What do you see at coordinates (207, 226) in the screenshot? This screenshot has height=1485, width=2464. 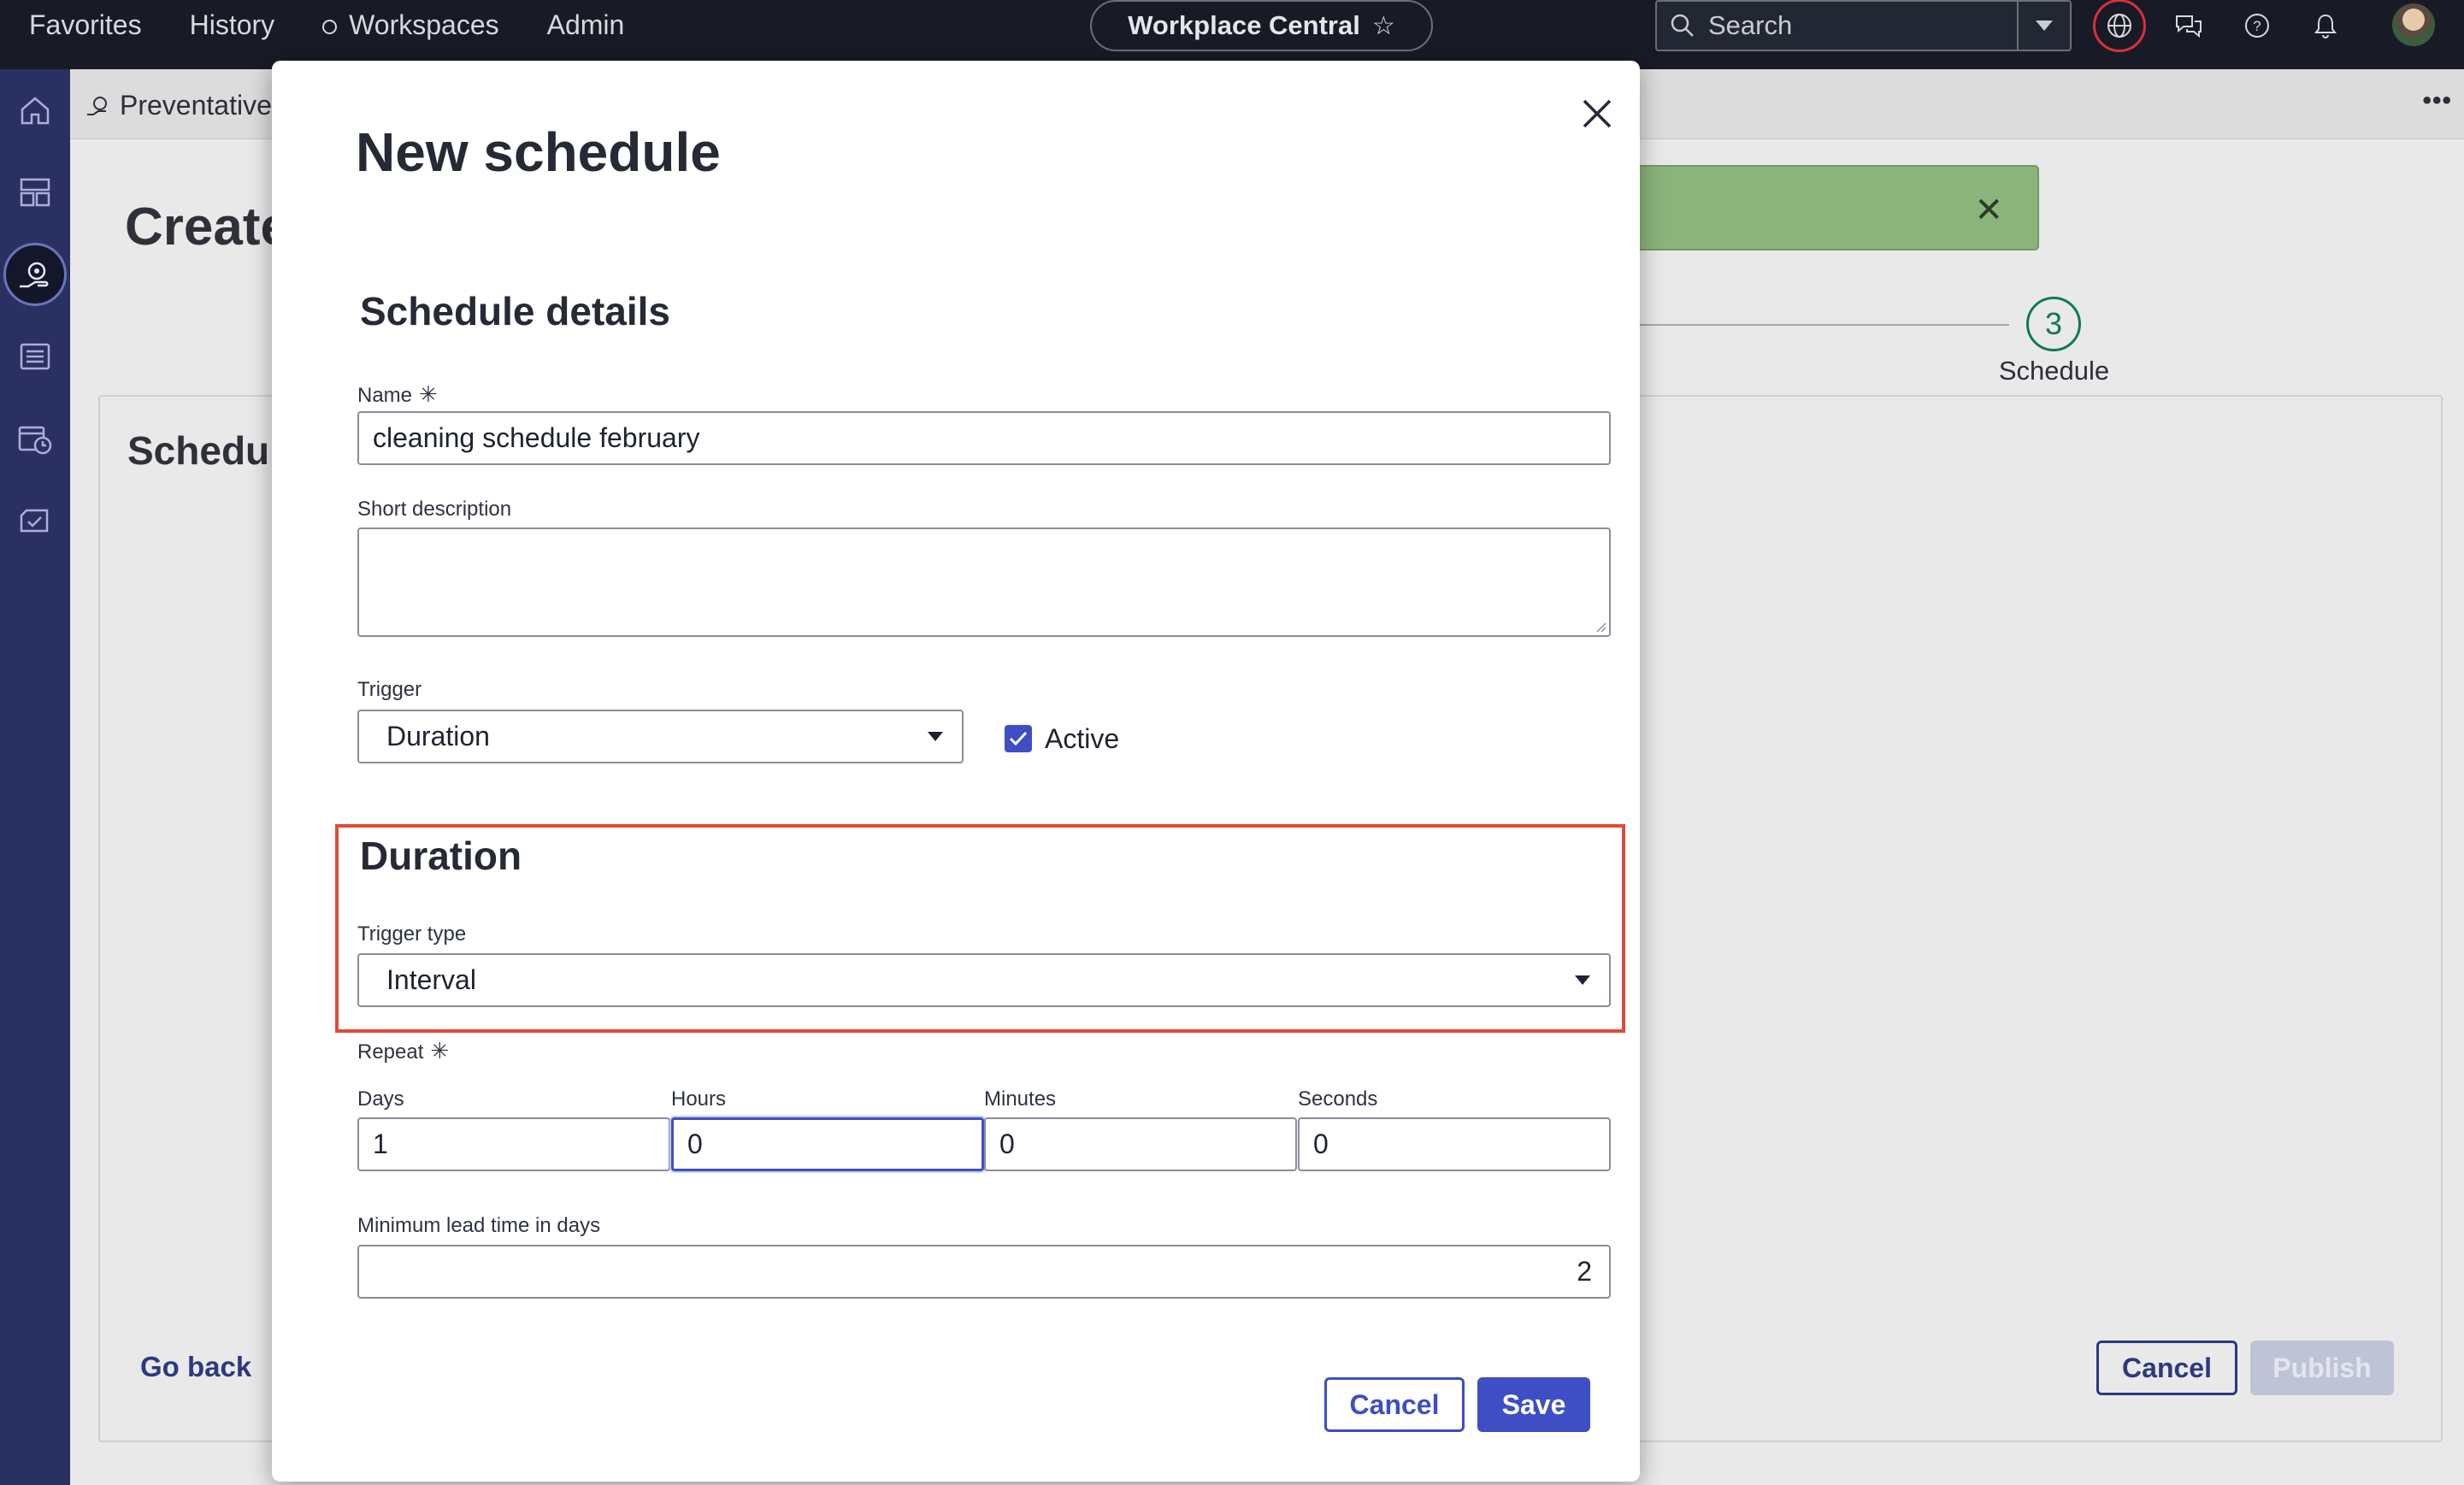 I see `page-title: Create` at bounding box center [207, 226].